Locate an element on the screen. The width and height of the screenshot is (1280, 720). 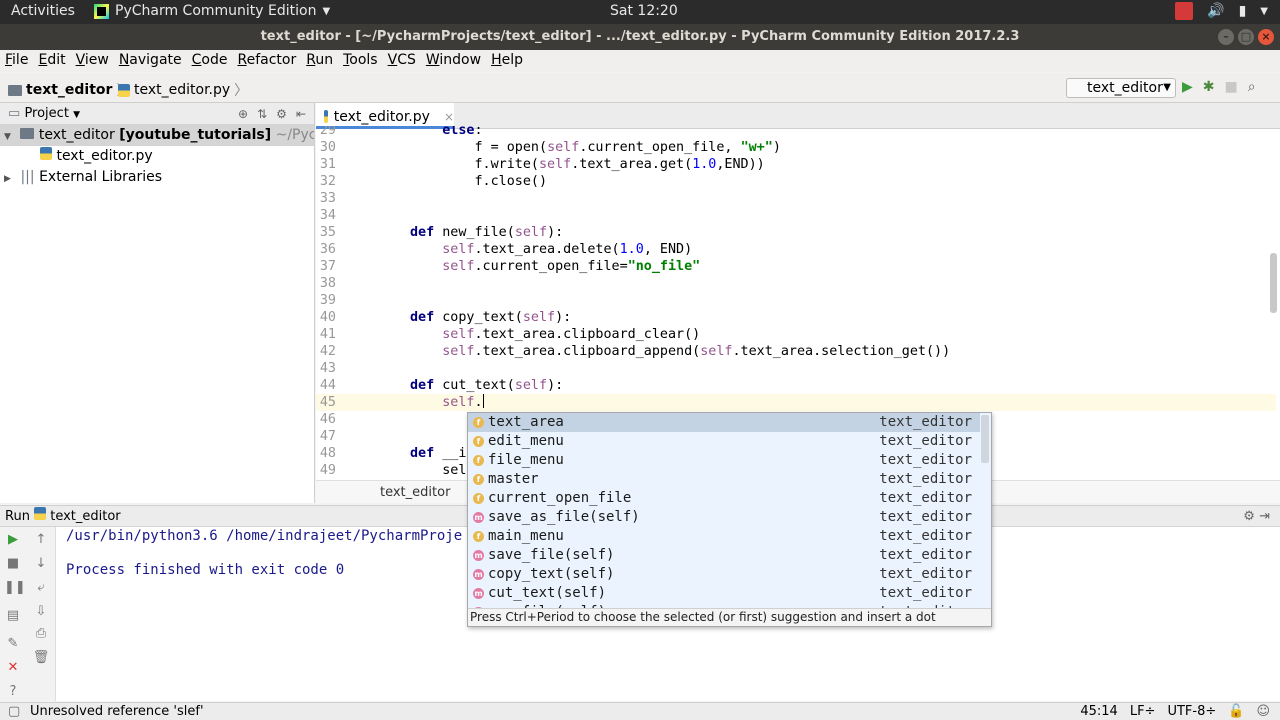
tree-item-file: text_editor.py is located at coordinates (157, 156).